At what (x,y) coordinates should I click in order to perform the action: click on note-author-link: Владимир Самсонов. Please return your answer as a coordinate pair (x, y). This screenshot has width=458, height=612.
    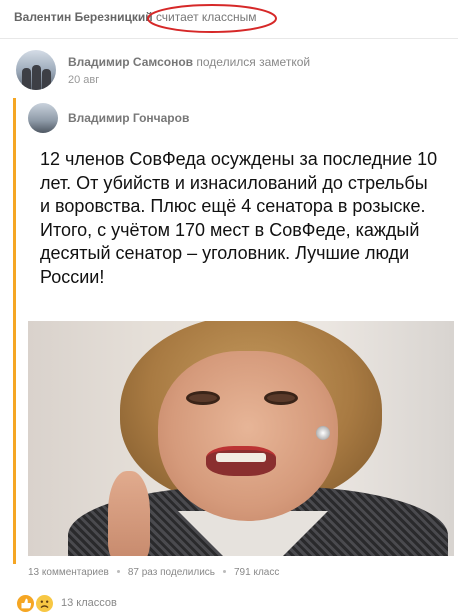
    Looking at the image, I should click on (130, 62).